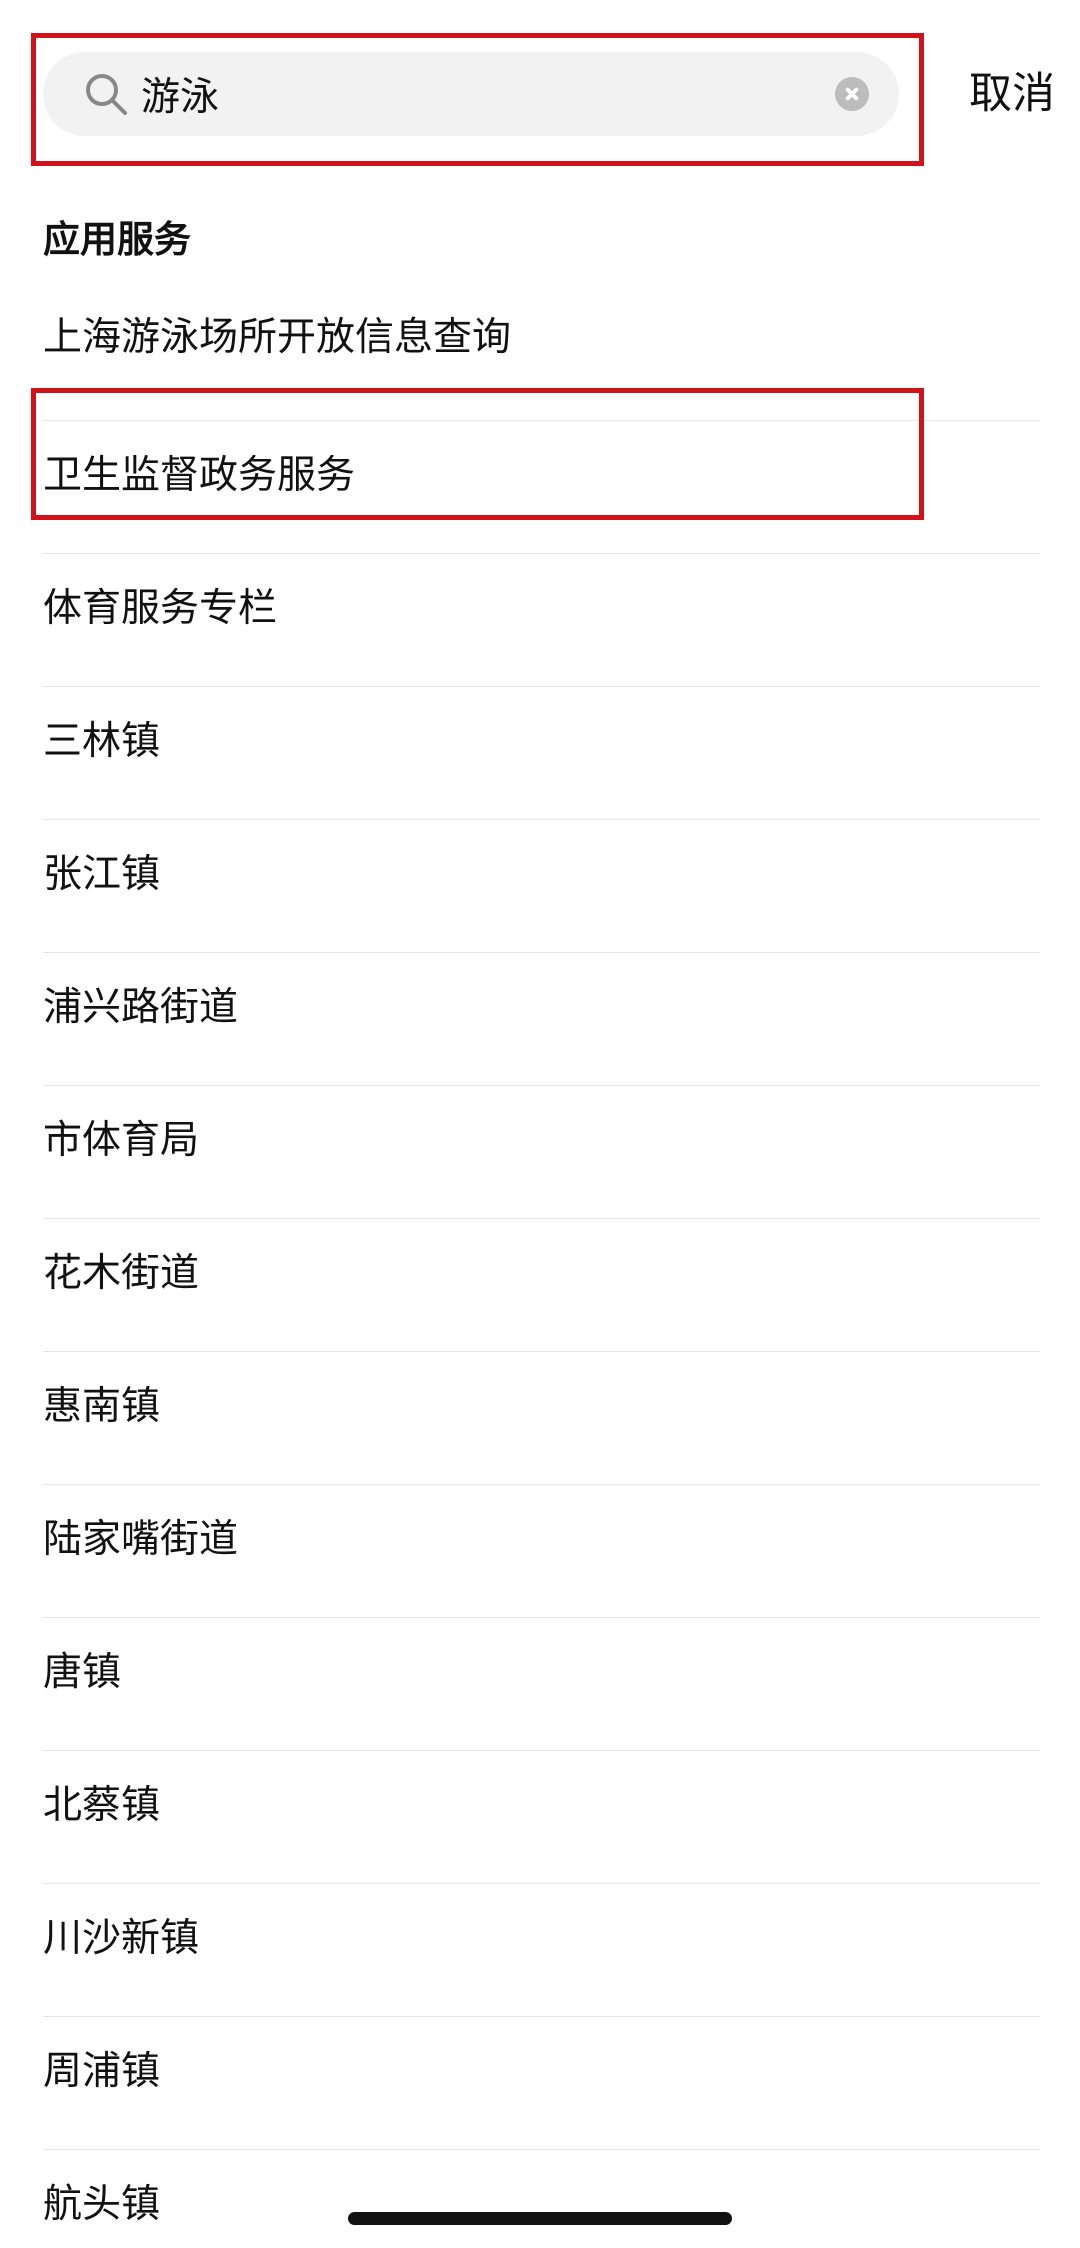  I want to click on search-bar, so click(471, 94).